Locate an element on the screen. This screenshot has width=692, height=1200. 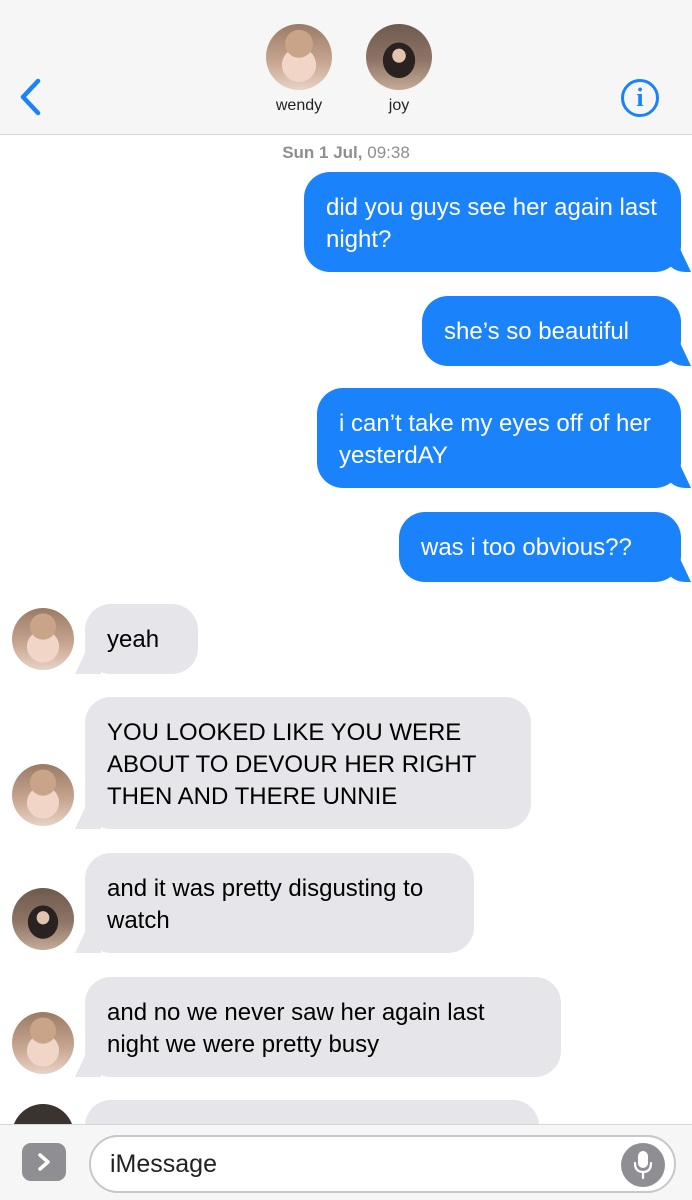
contact-name: joy is located at coordinates (399, 105).